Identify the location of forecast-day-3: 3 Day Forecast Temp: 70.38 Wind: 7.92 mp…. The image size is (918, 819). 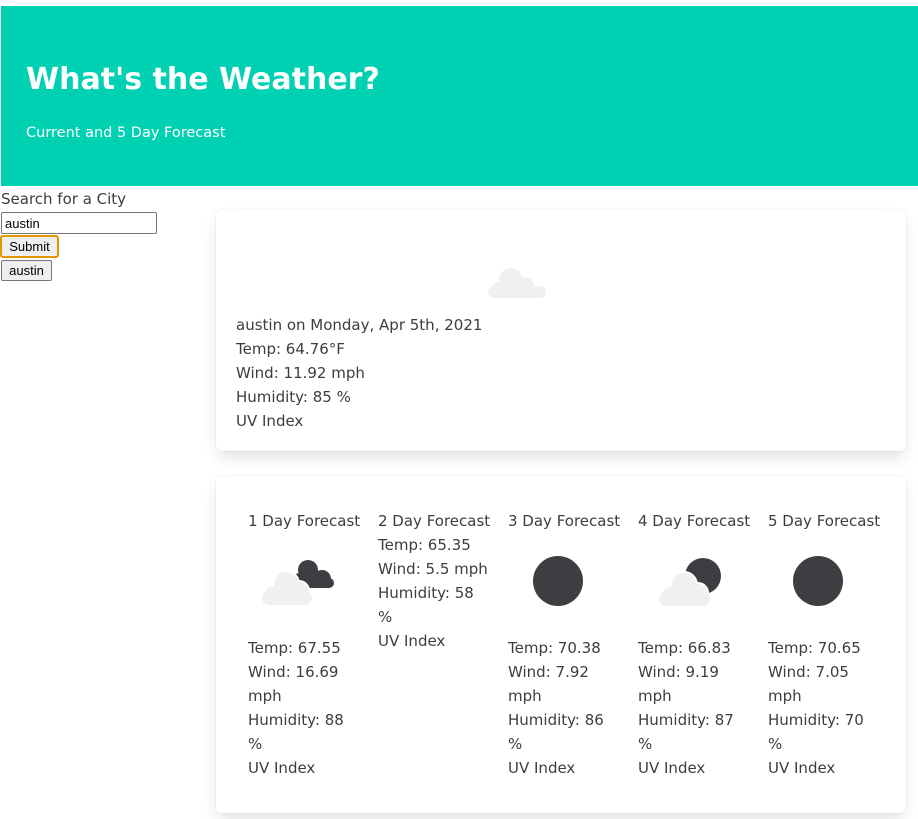
(564, 644).